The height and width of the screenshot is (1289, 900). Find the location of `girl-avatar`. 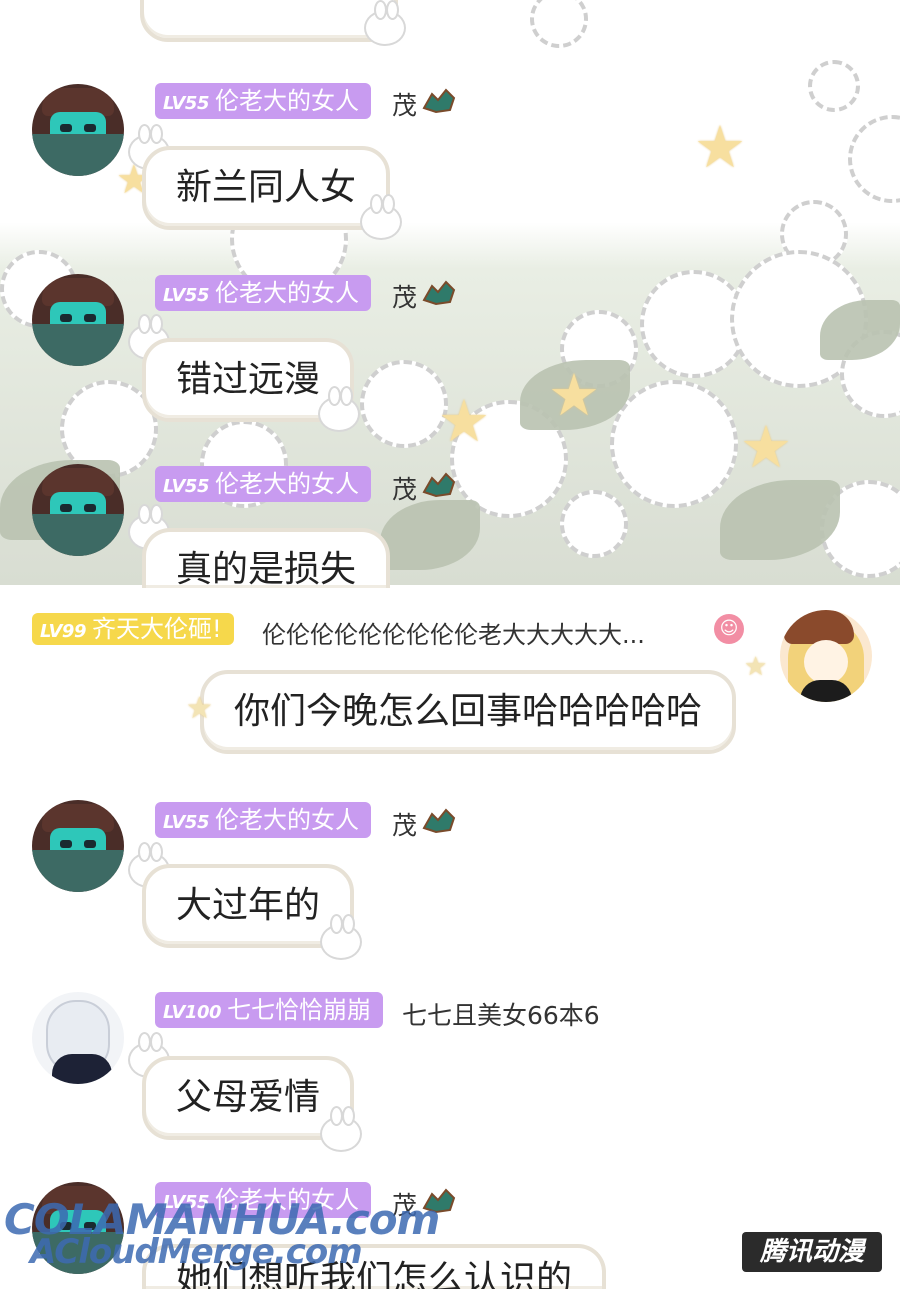

girl-avatar is located at coordinates (826, 656).